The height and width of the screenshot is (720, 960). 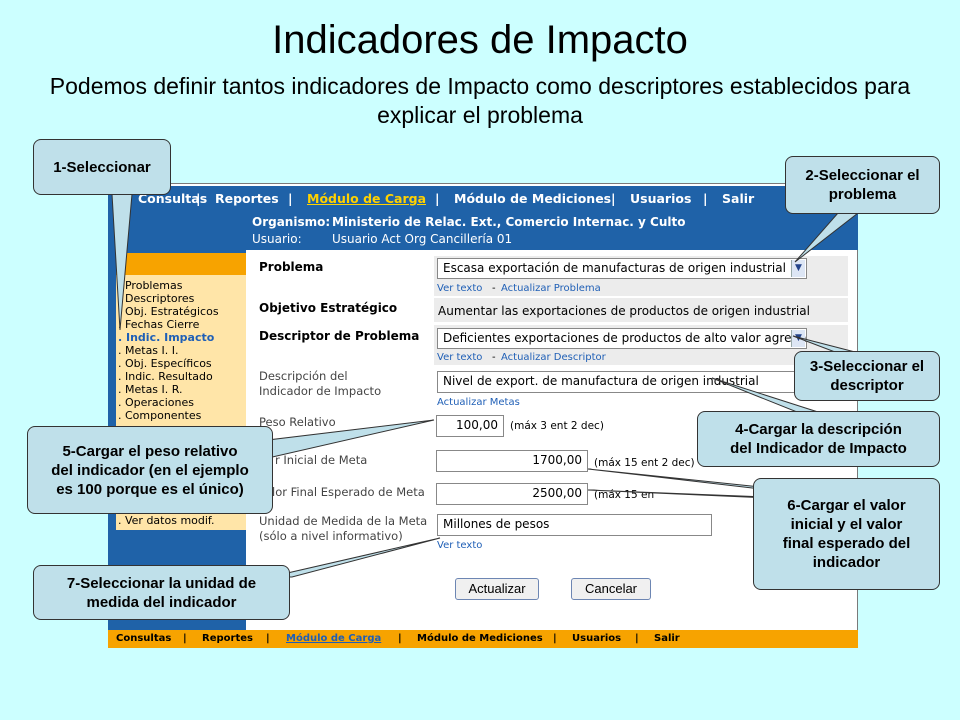 I want to click on callout-2-line2: problema, so click(x=862, y=194).